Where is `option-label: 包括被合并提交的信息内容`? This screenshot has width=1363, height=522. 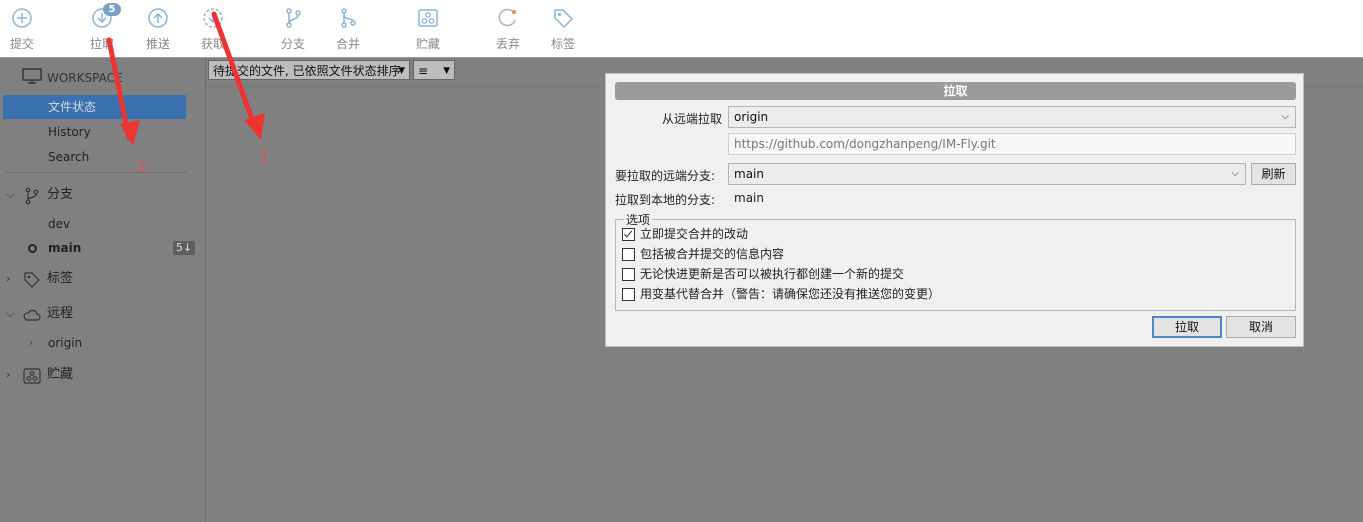 option-label: 包括被合并提交的信息内容 is located at coordinates (712, 254).